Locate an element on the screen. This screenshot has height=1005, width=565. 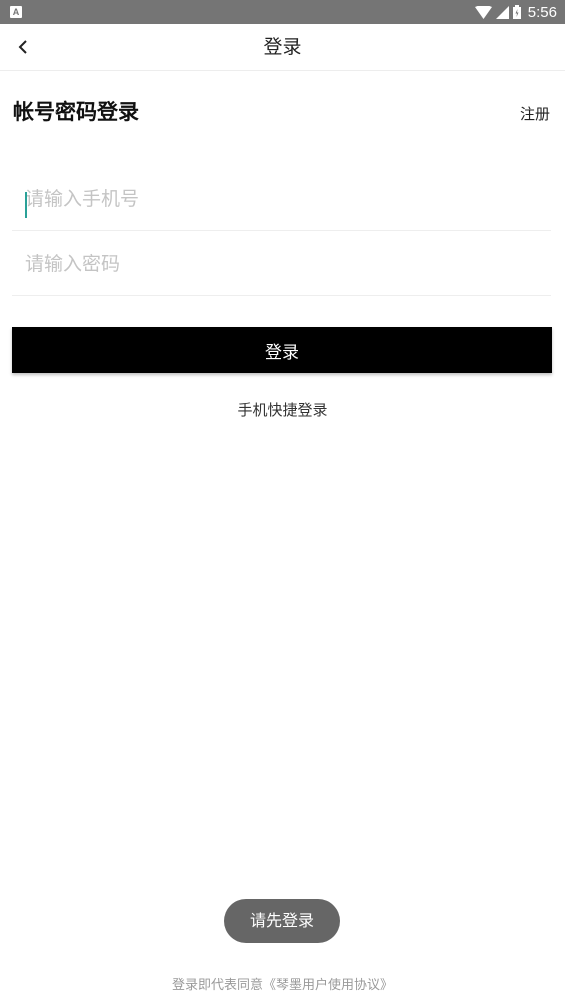
password-field-row is located at coordinates (281, 264).